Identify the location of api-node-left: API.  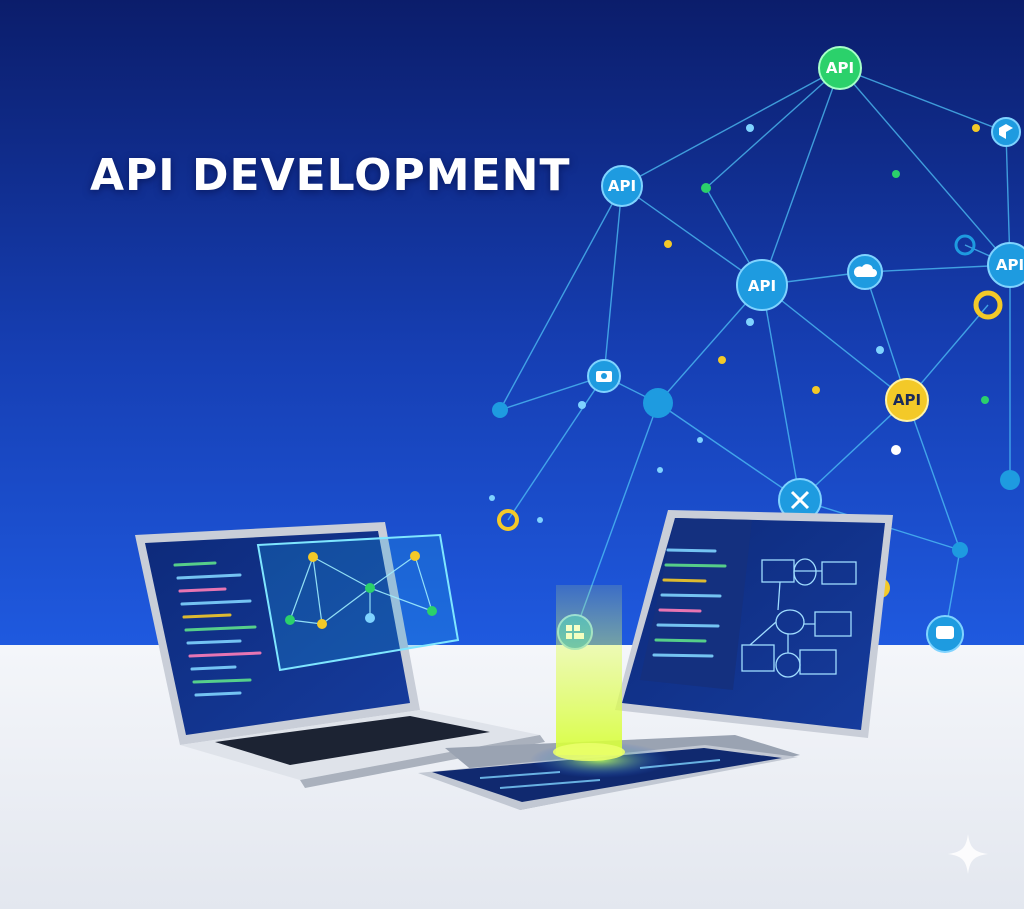
(622, 186).